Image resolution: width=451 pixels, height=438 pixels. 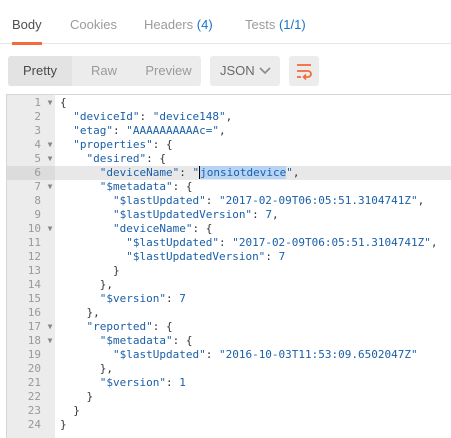 I want to click on code-line: 16 },, so click(x=229, y=313).